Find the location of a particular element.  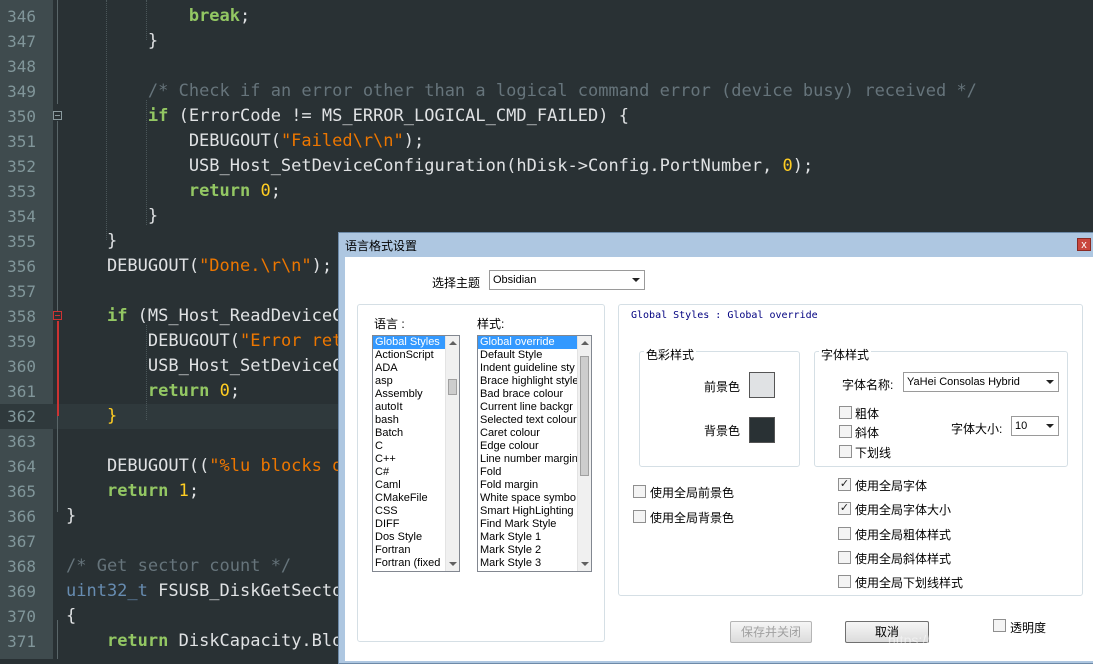

code-line: 347 } is located at coordinates (546, 41).